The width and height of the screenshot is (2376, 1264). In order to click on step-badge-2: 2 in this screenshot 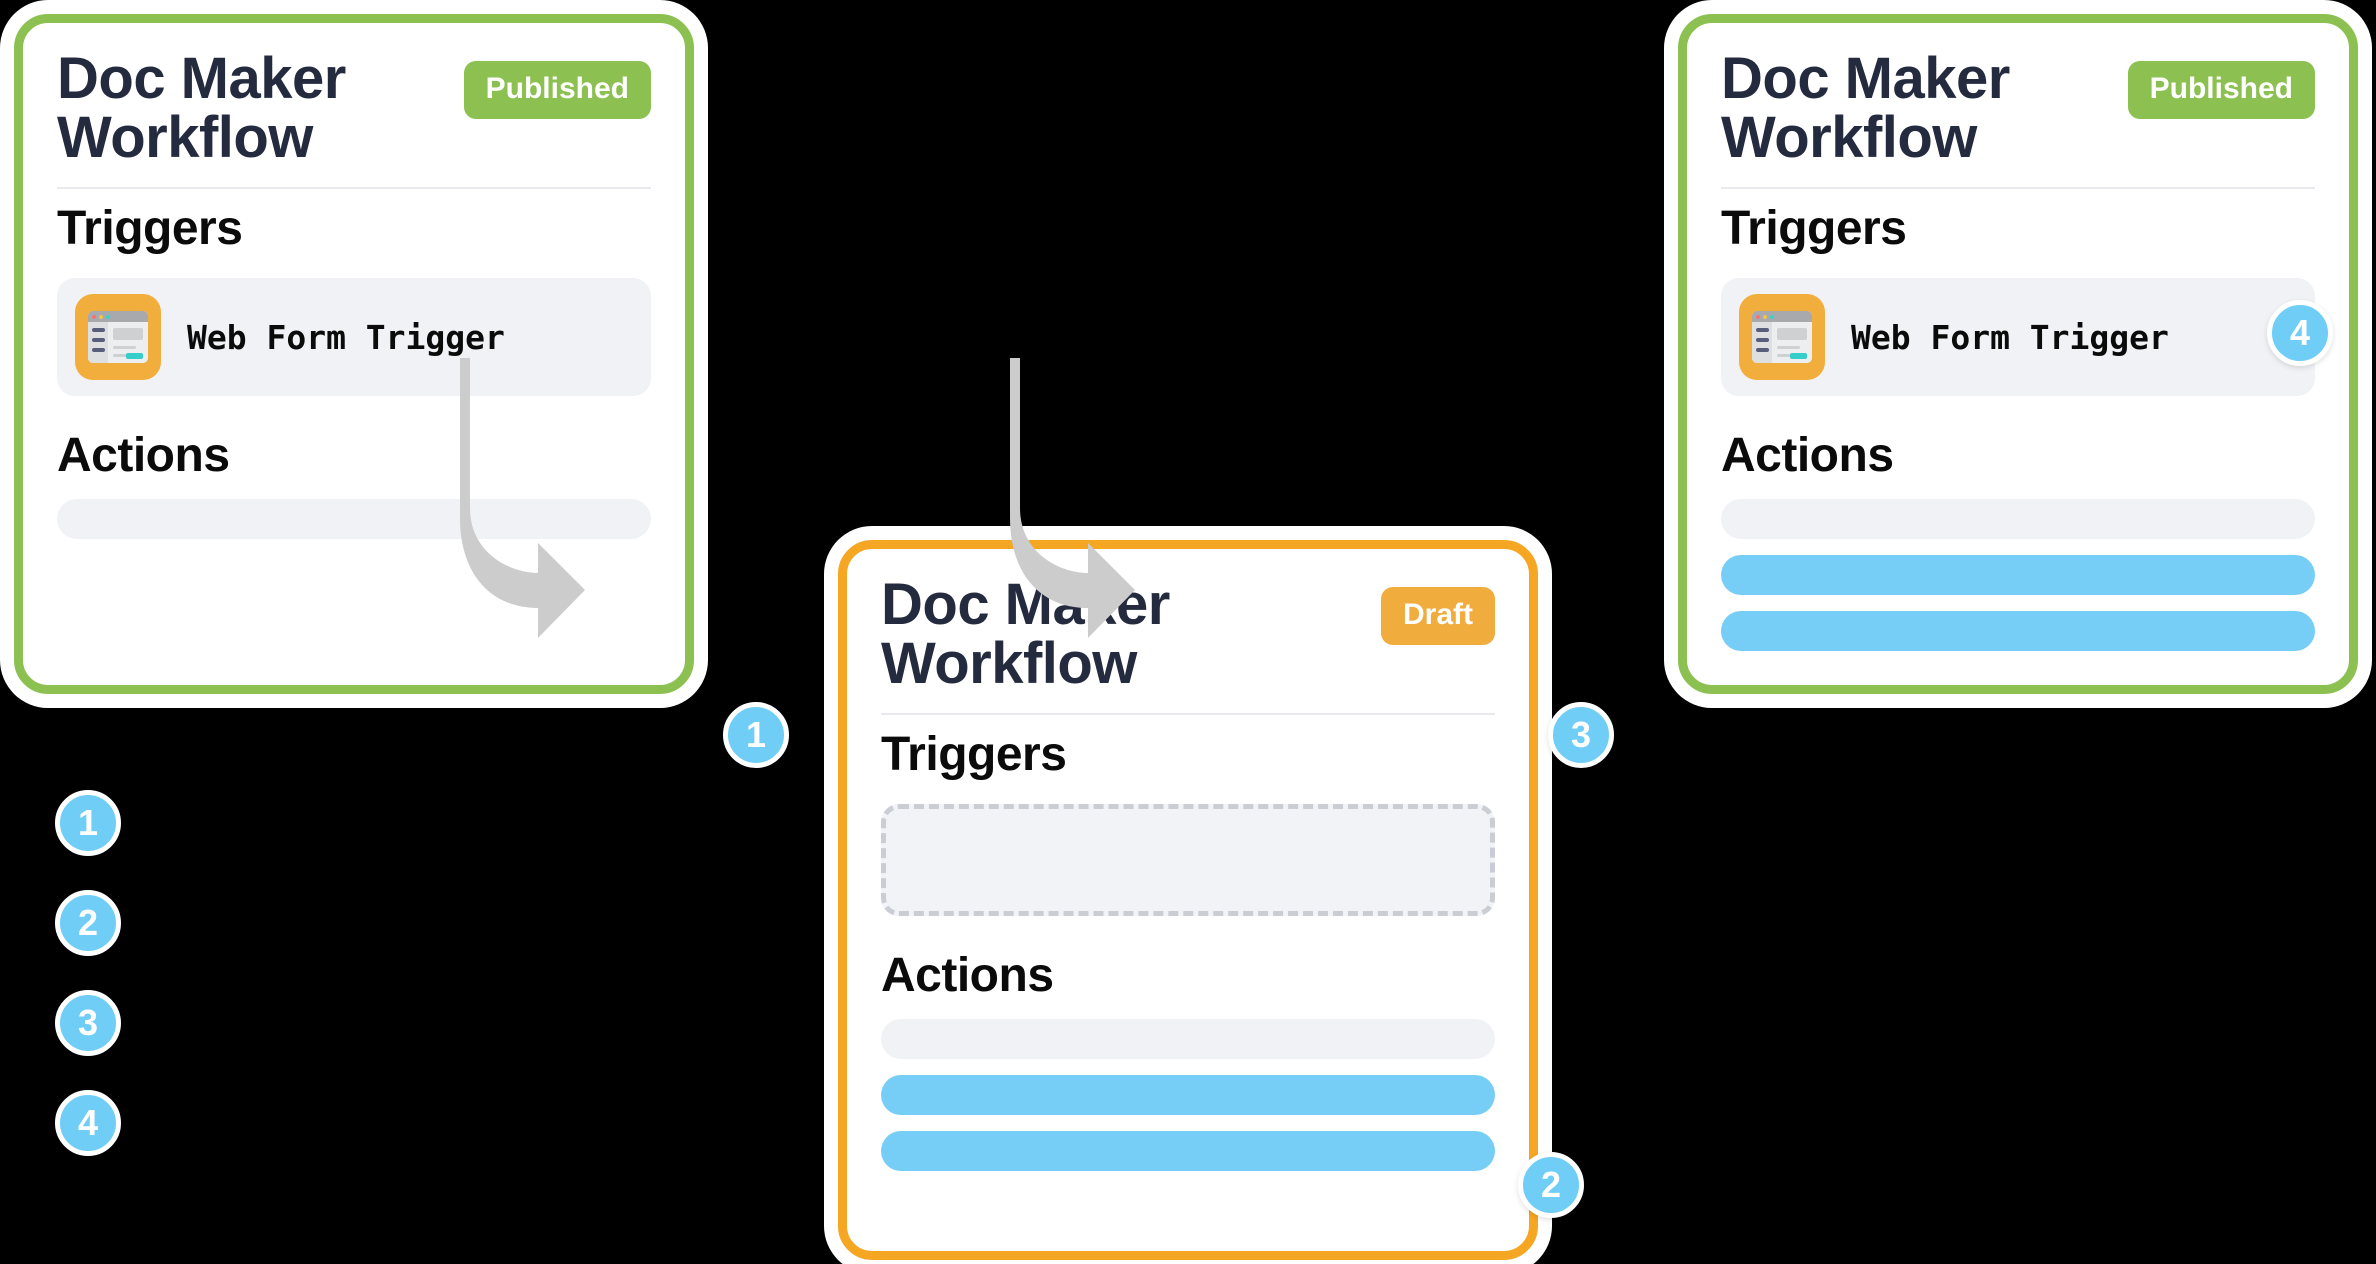, I will do `click(1551, 1185)`.